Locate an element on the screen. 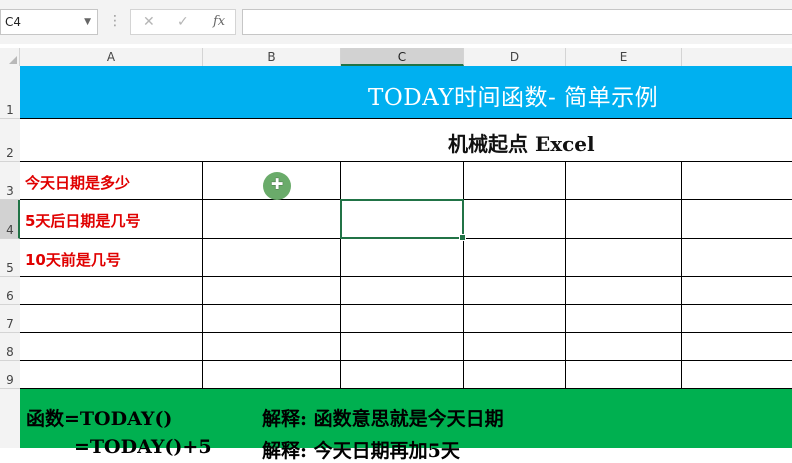 This screenshot has width=792, height=463. sheet-title: TODAY时间函数- 简单示例 is located at coordinates (513, 98).